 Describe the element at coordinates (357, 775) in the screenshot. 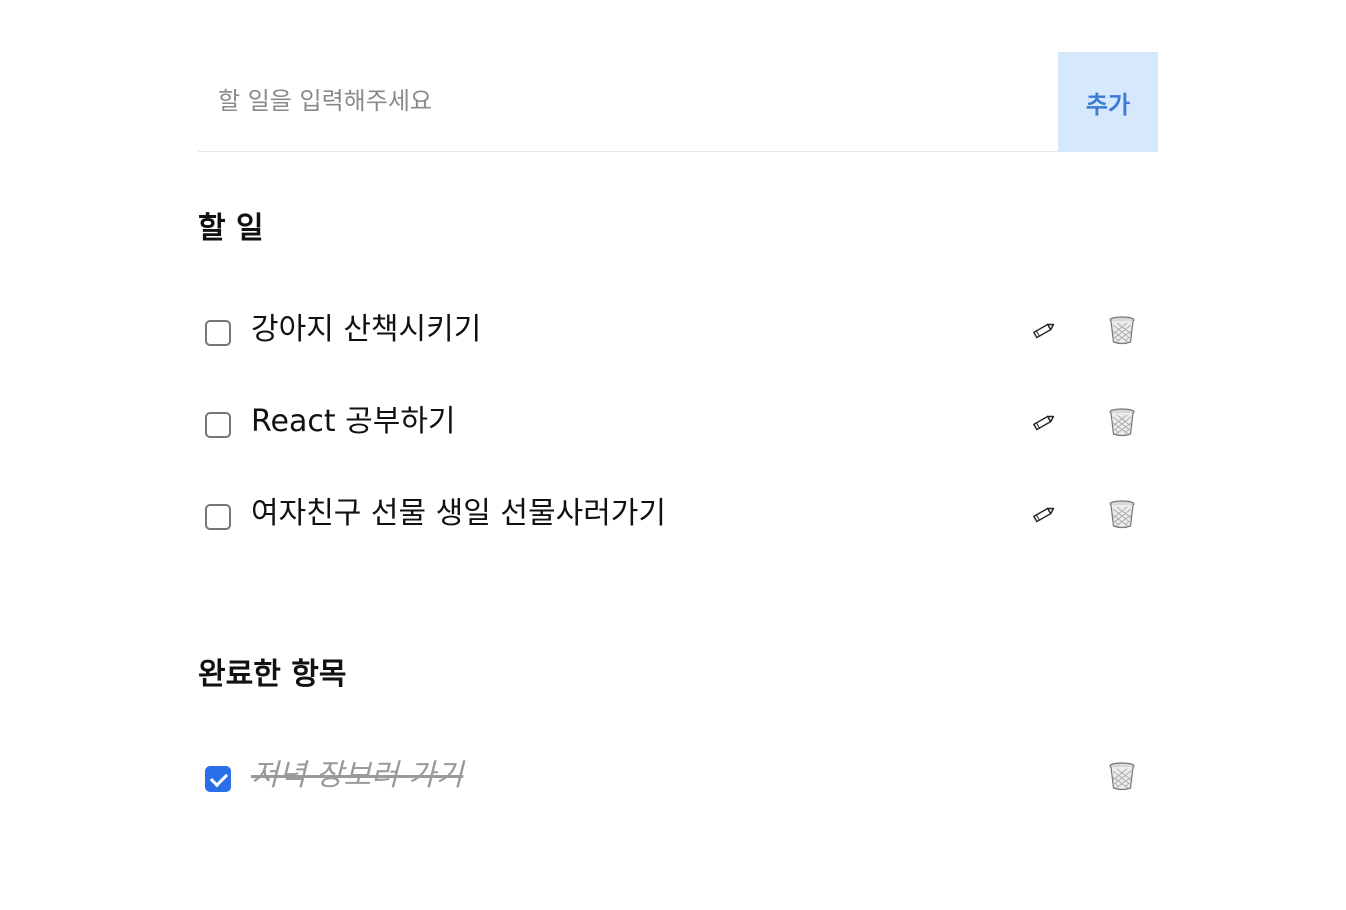

I see `item-text: 저녁 장보러 가기` at that location.